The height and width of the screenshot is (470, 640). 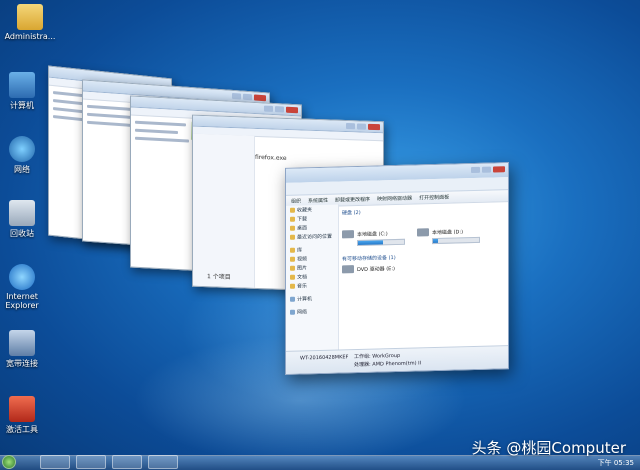 I want to click on nav-item-music: 音乐, so click(x=312, y=286).